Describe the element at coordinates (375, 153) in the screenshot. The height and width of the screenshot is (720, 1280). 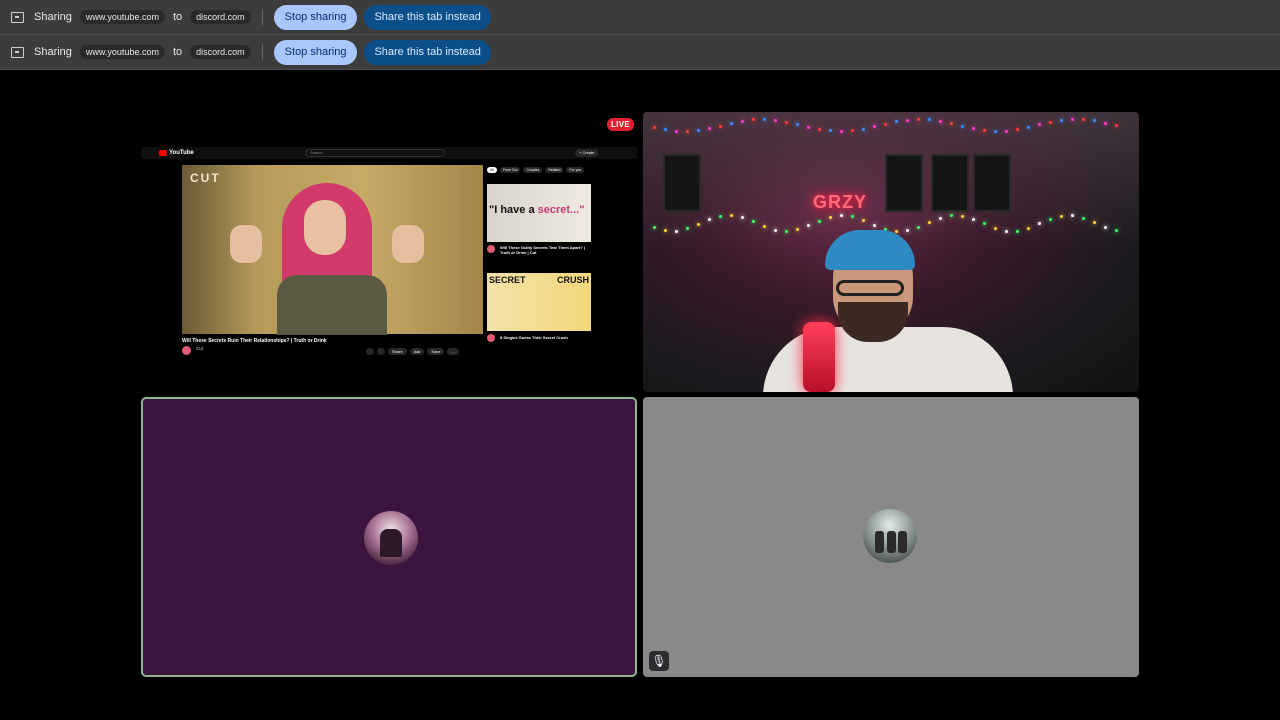
I see `youtube-search-input: Search` at that location.